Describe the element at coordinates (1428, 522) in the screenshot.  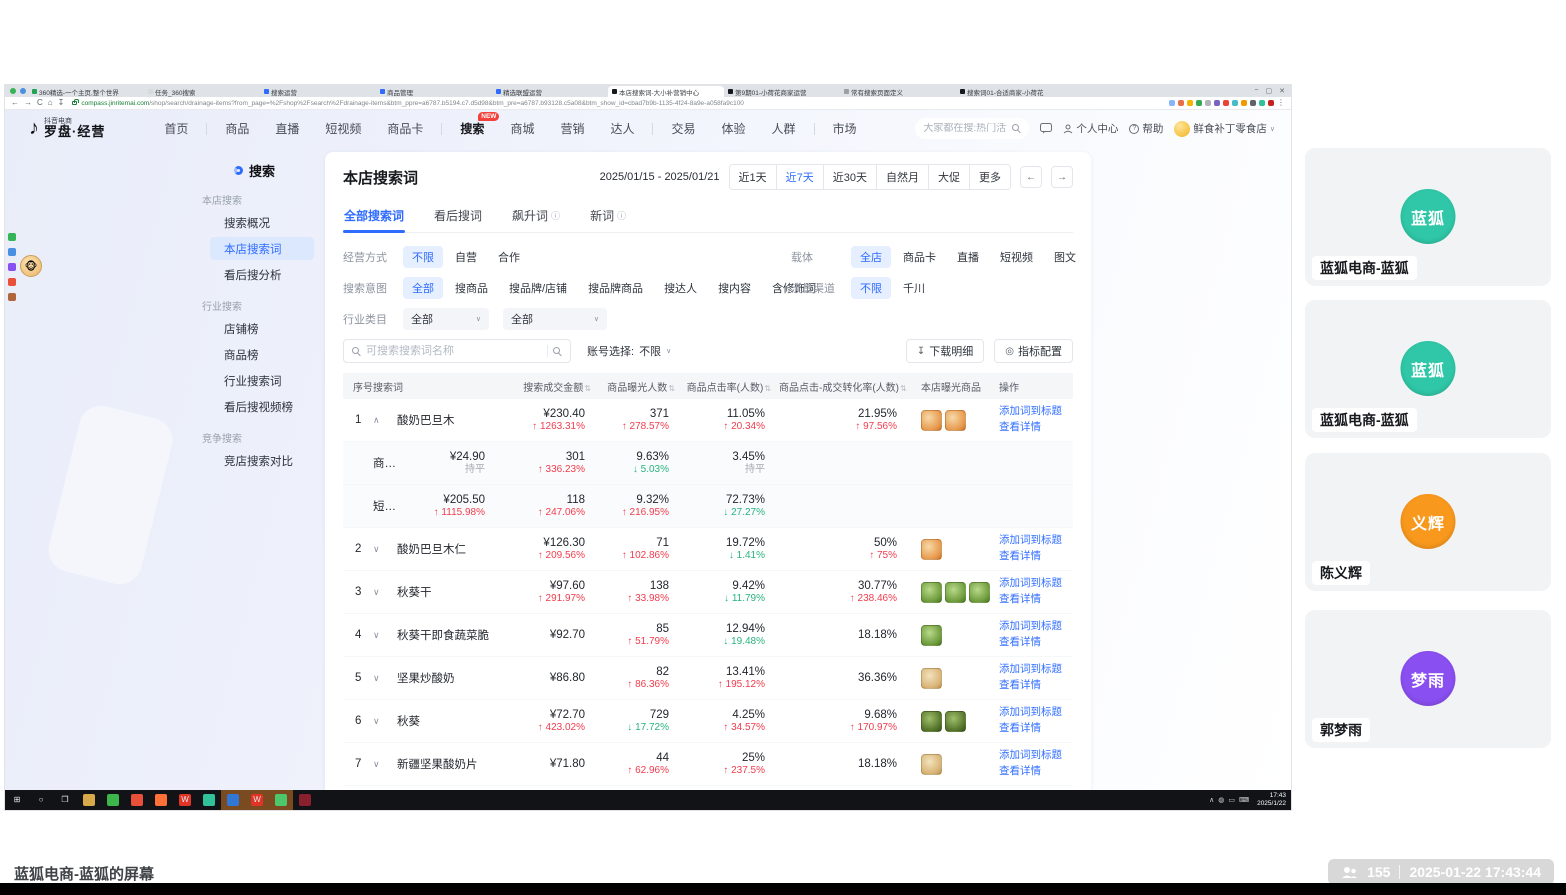
I see `participant-card-陈义辉: 义辉 陈义辉` at that location.